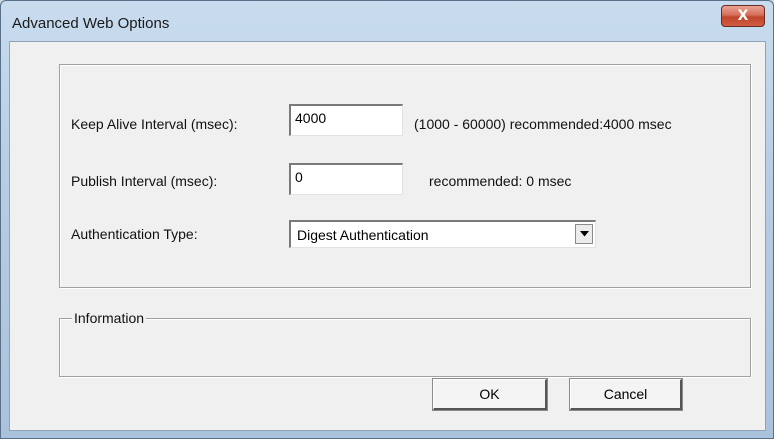  I want to click on close-button: X, so click(743, 16).